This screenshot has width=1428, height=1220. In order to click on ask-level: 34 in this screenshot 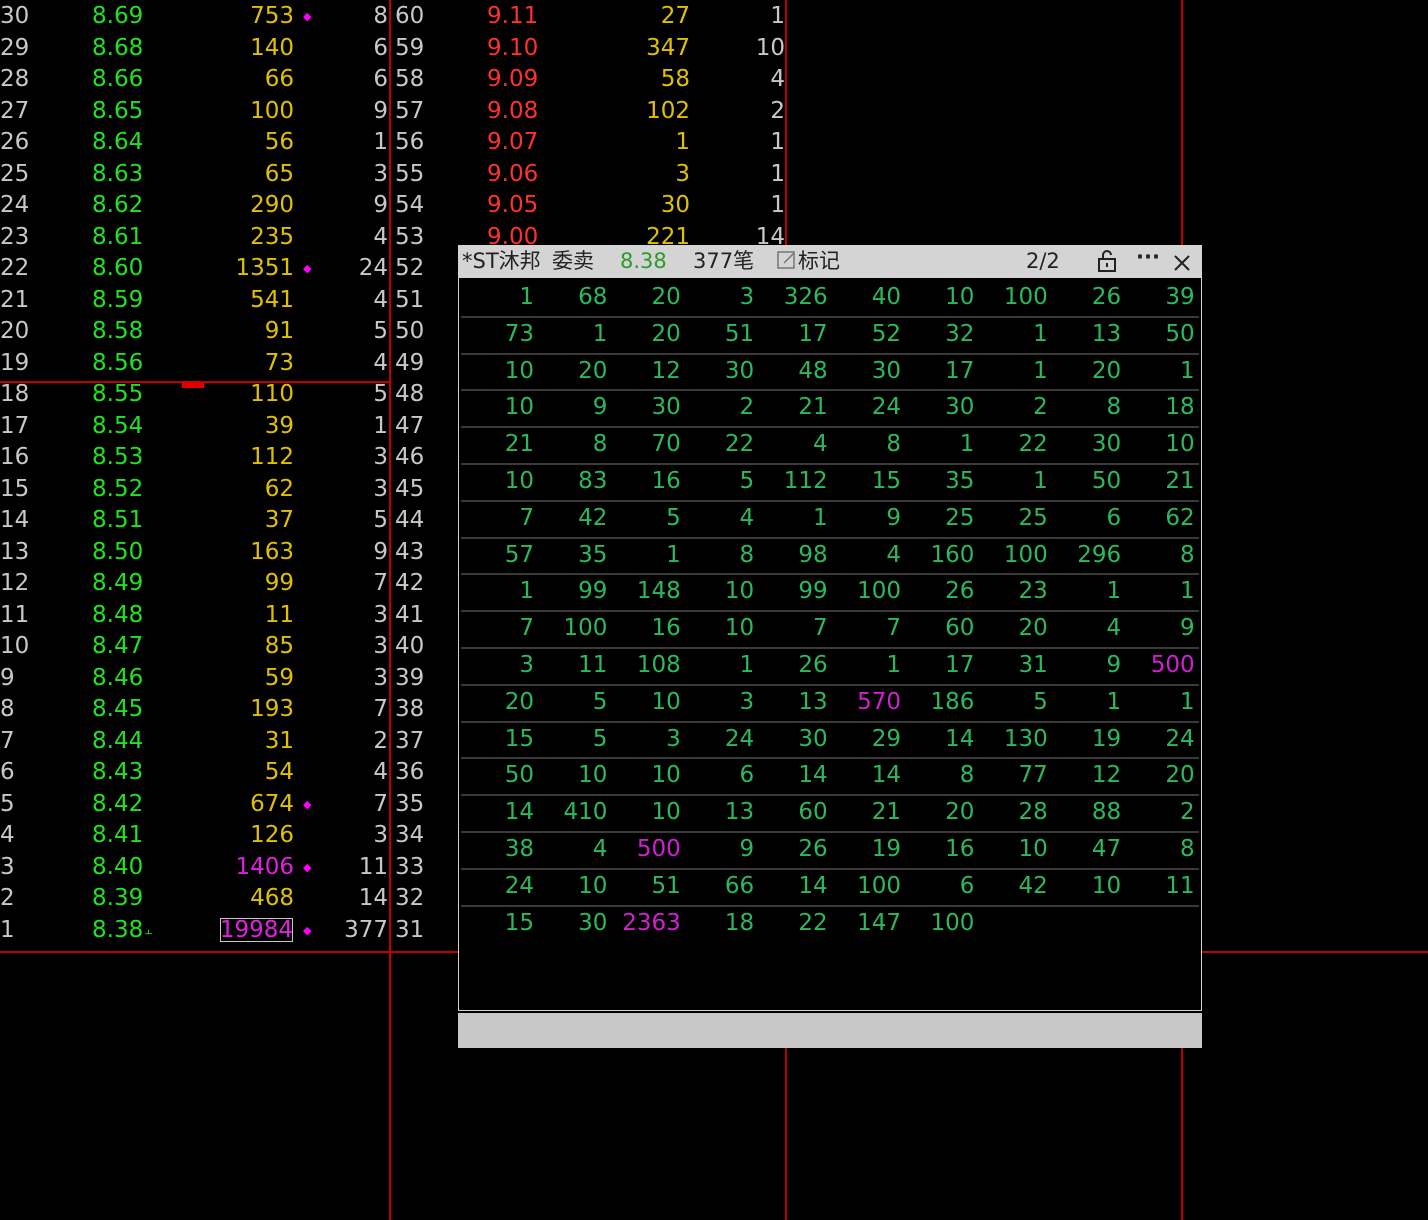, I will do `click(410, 835)`.